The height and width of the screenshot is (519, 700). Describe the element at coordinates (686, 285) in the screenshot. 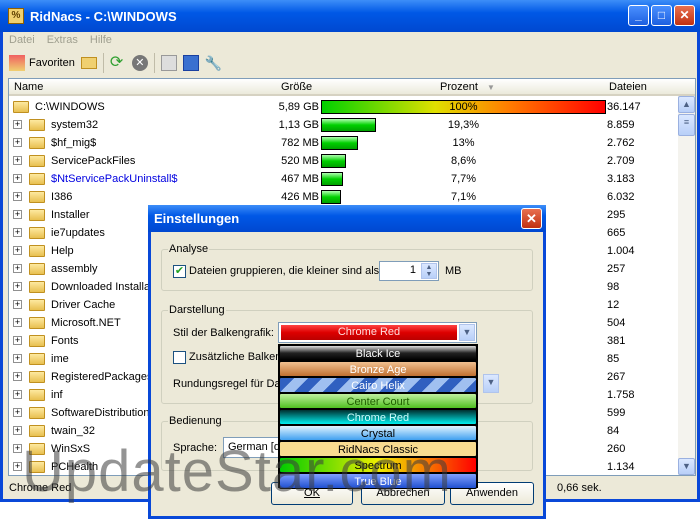

I see `vertical-scrollbar: ▲ ≡ ▼` at that location.